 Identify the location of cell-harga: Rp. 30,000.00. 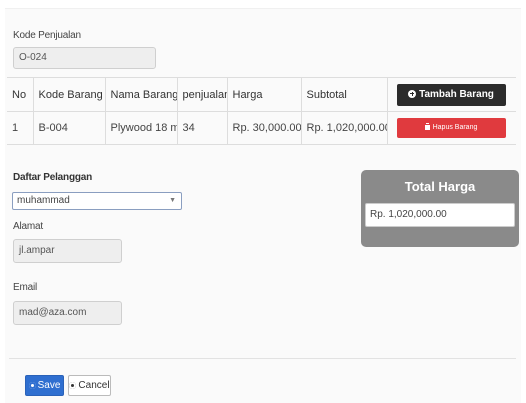
(263, 128).